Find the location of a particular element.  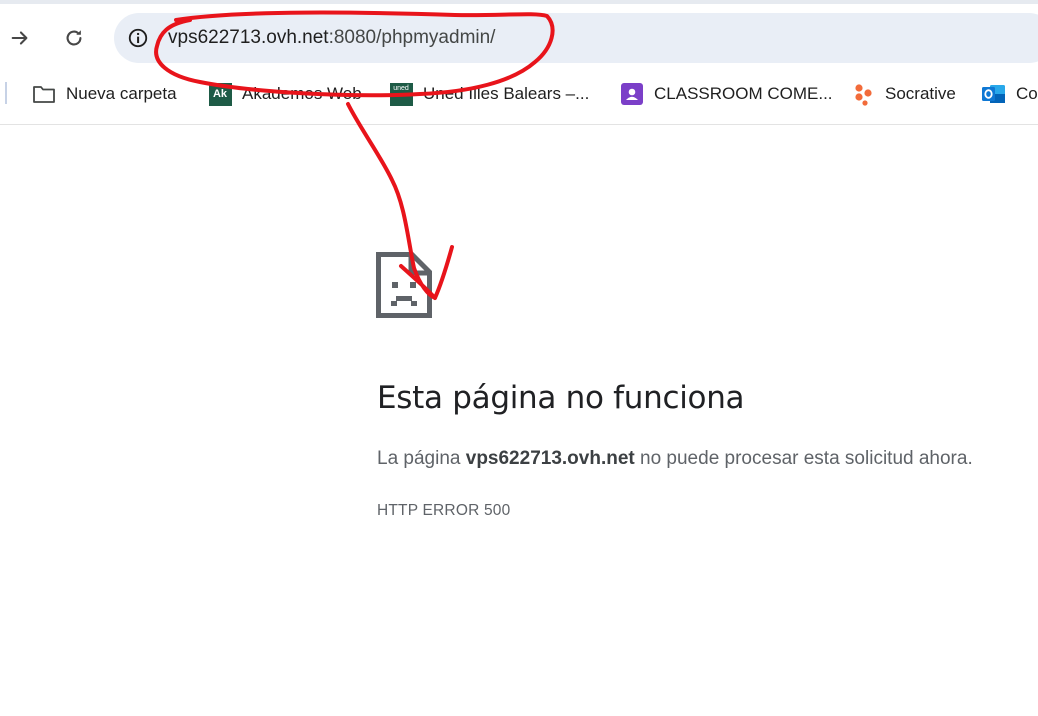

akademos-icon: Ak is located at coordinates (220, 94).